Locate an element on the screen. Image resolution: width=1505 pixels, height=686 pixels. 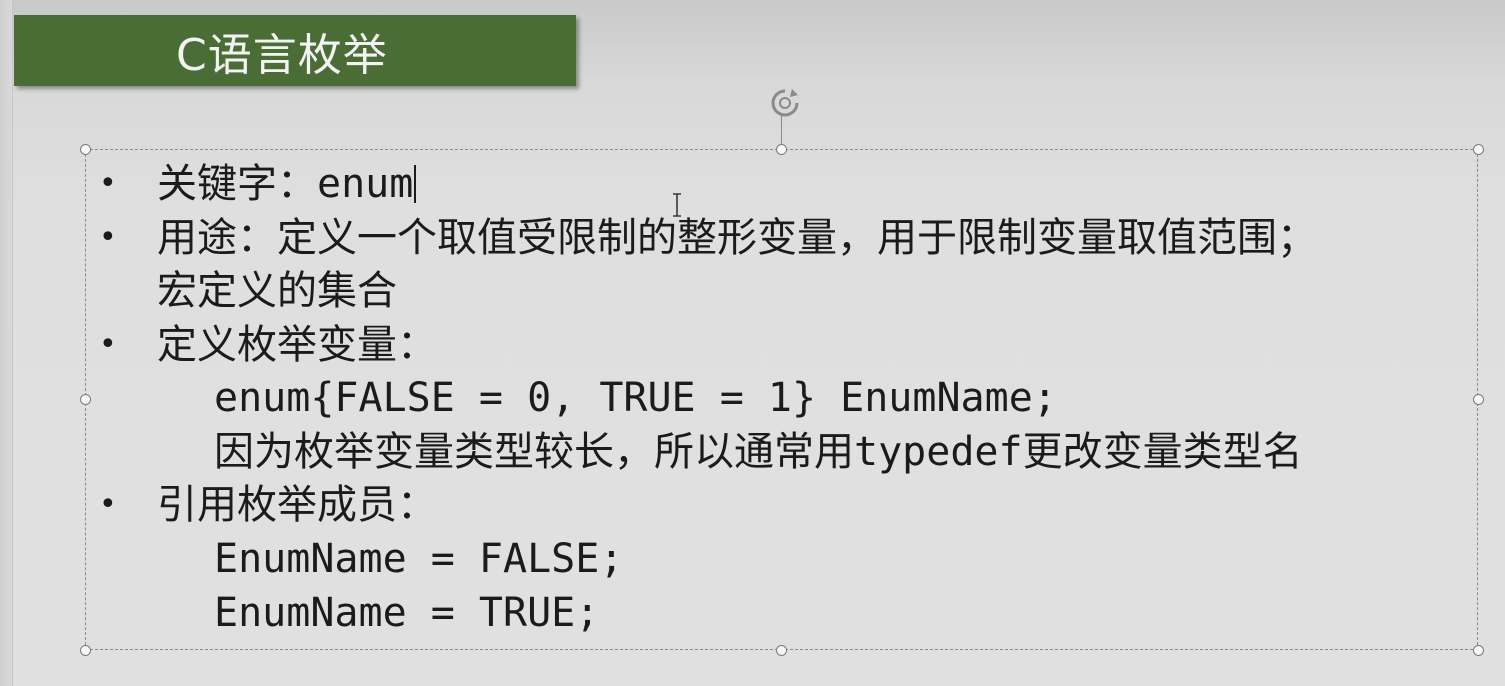
resize-handle-top-left is located at coordinates (85, 149).